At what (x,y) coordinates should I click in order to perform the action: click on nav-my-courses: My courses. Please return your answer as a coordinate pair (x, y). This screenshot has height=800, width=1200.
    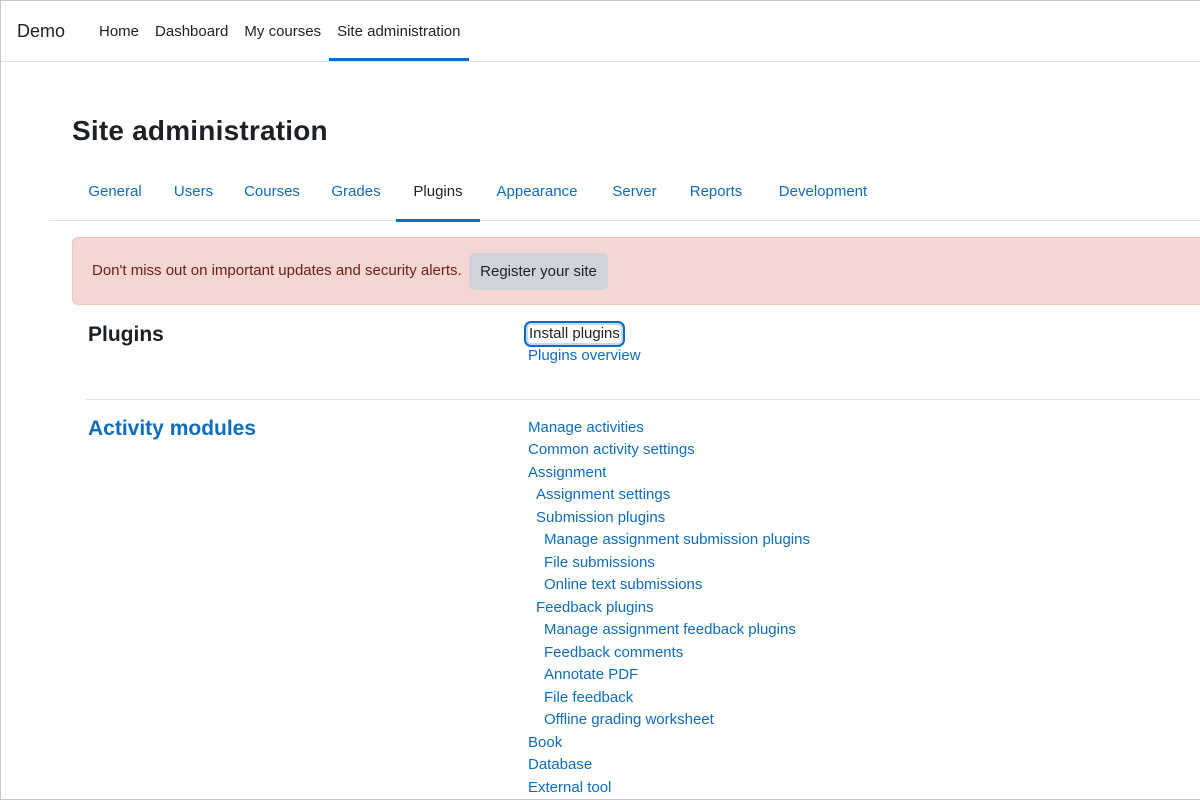
    Looking at the image, I should click on (282, 31).